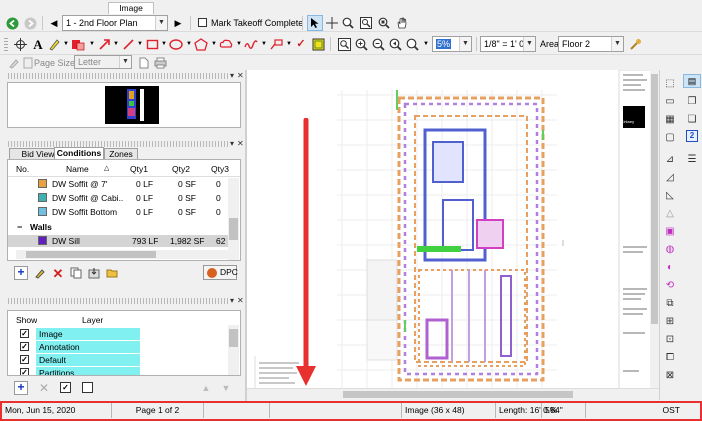 Image resolution: width=702 pixels, height=421 pixels. What do you see at coordinates (202, 22) in the screenshot?
I see `mark-takeoff-checkbox` at bounding box center [202, 22].